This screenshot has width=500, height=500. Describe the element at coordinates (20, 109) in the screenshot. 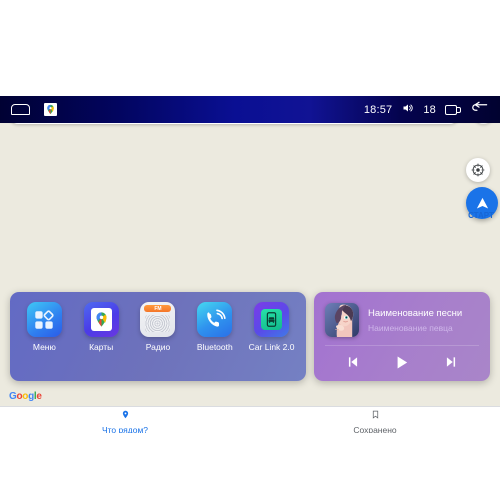

I see `home-icon` at that location.